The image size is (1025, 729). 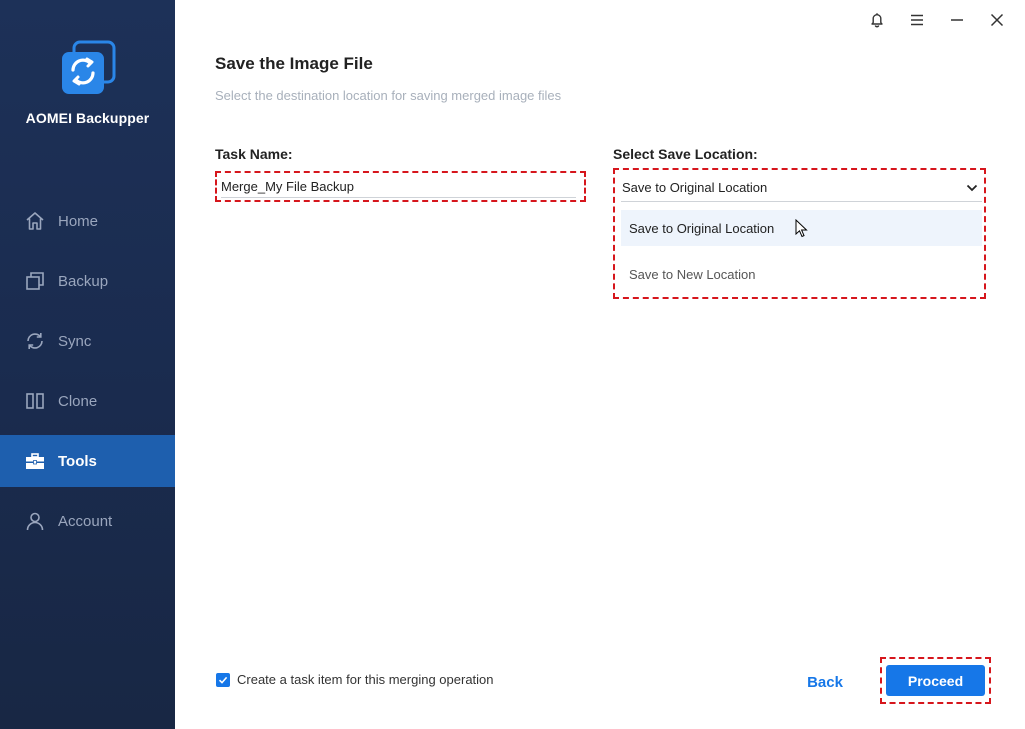 I want to click on sidebar-item-clone: Clone, so click(x=87, y=401).